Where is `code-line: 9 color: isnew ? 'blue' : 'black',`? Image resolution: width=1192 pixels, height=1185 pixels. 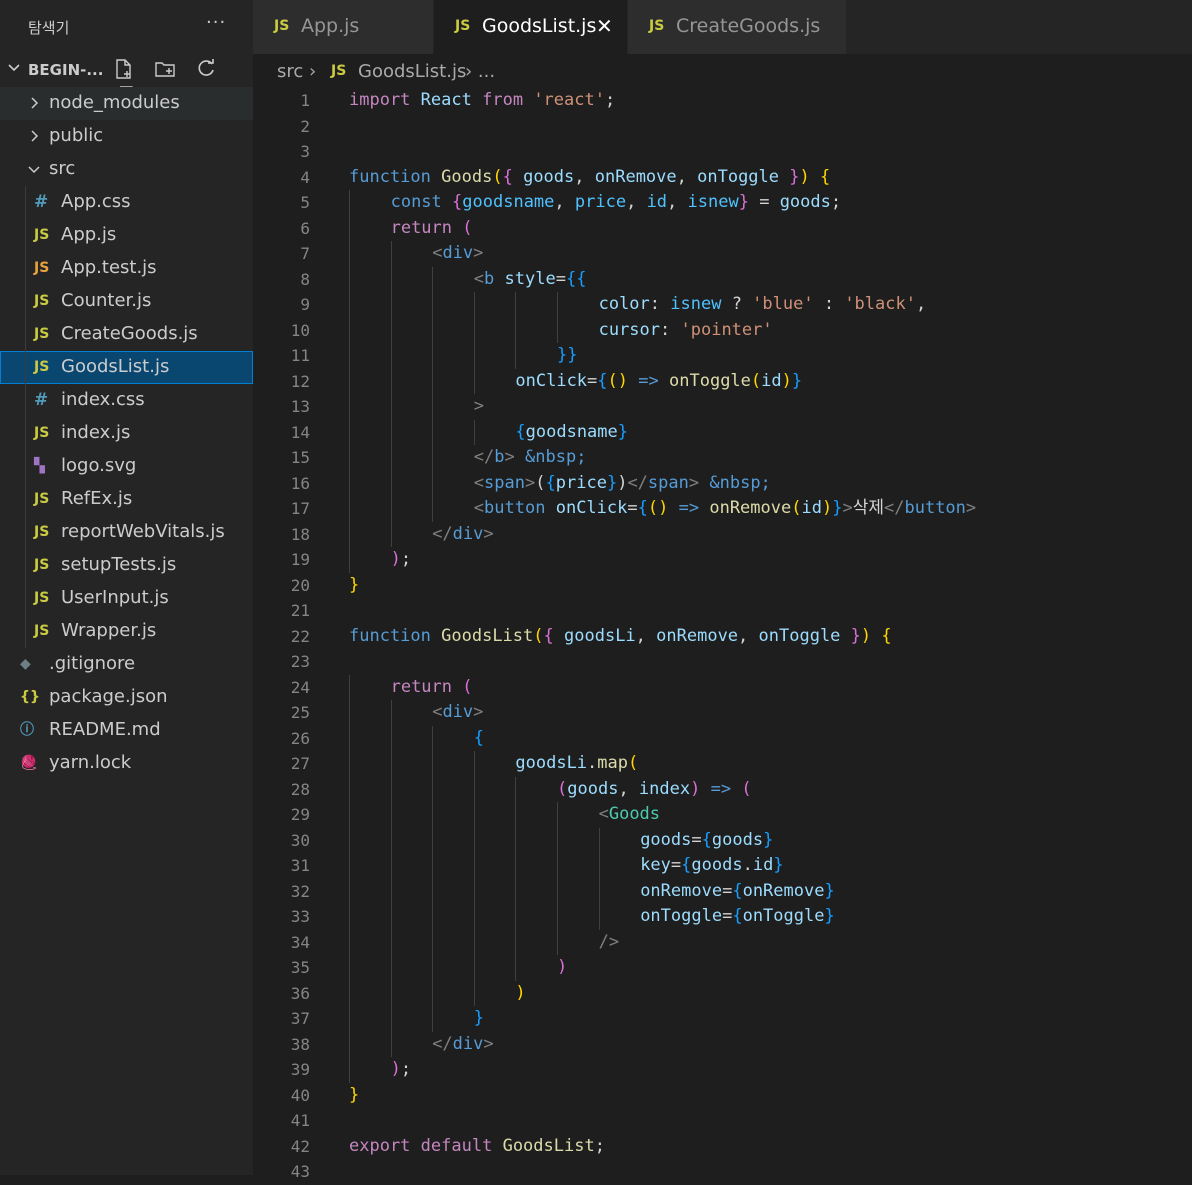 code-line: 9 color: isnew ? 'blue' : 'black', is located at coordinates (722, 305).